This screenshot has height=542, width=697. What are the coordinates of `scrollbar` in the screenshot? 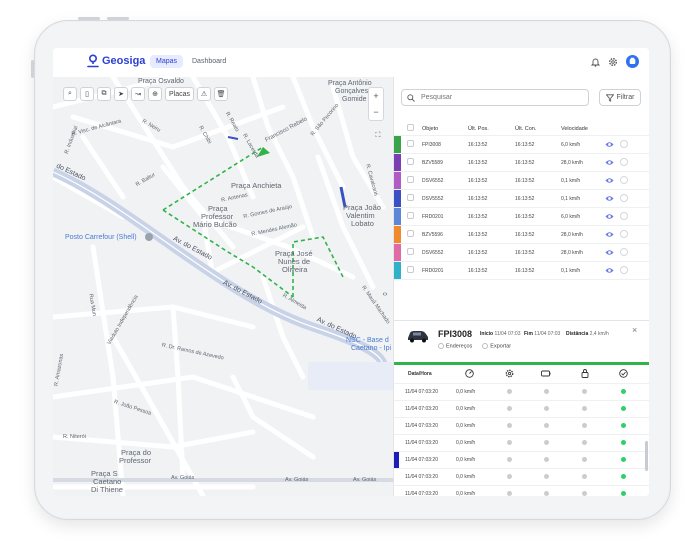 It's located at (646, 456).